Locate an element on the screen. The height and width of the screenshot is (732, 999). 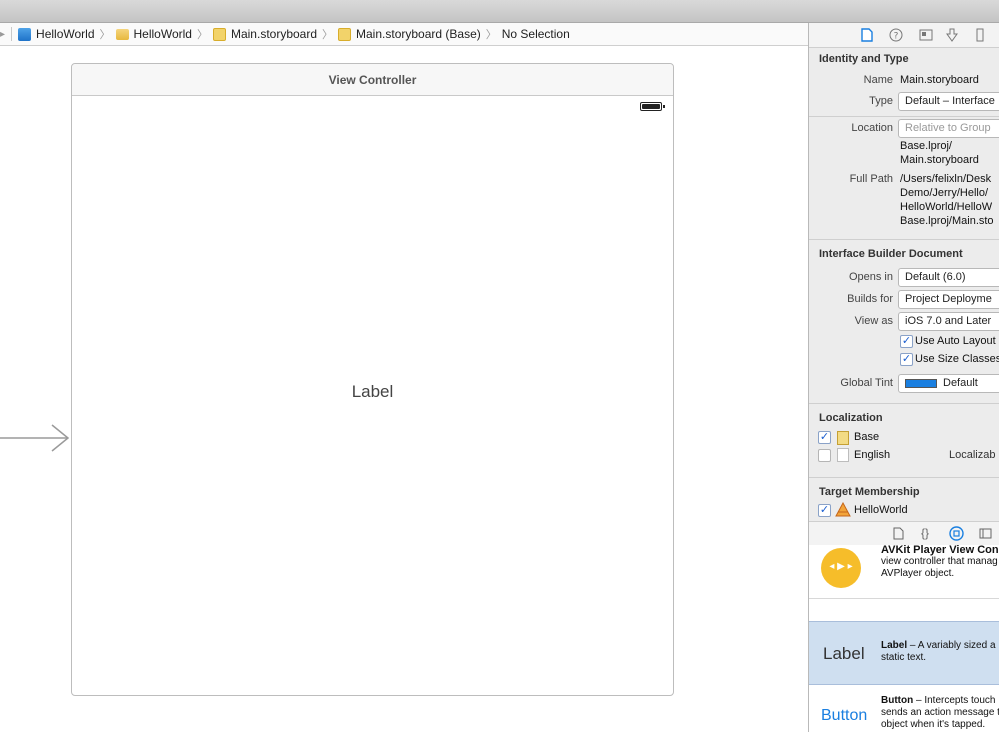
library-item-label-text: Label – A variably sized a static text. is located at coordinates (938, 652).